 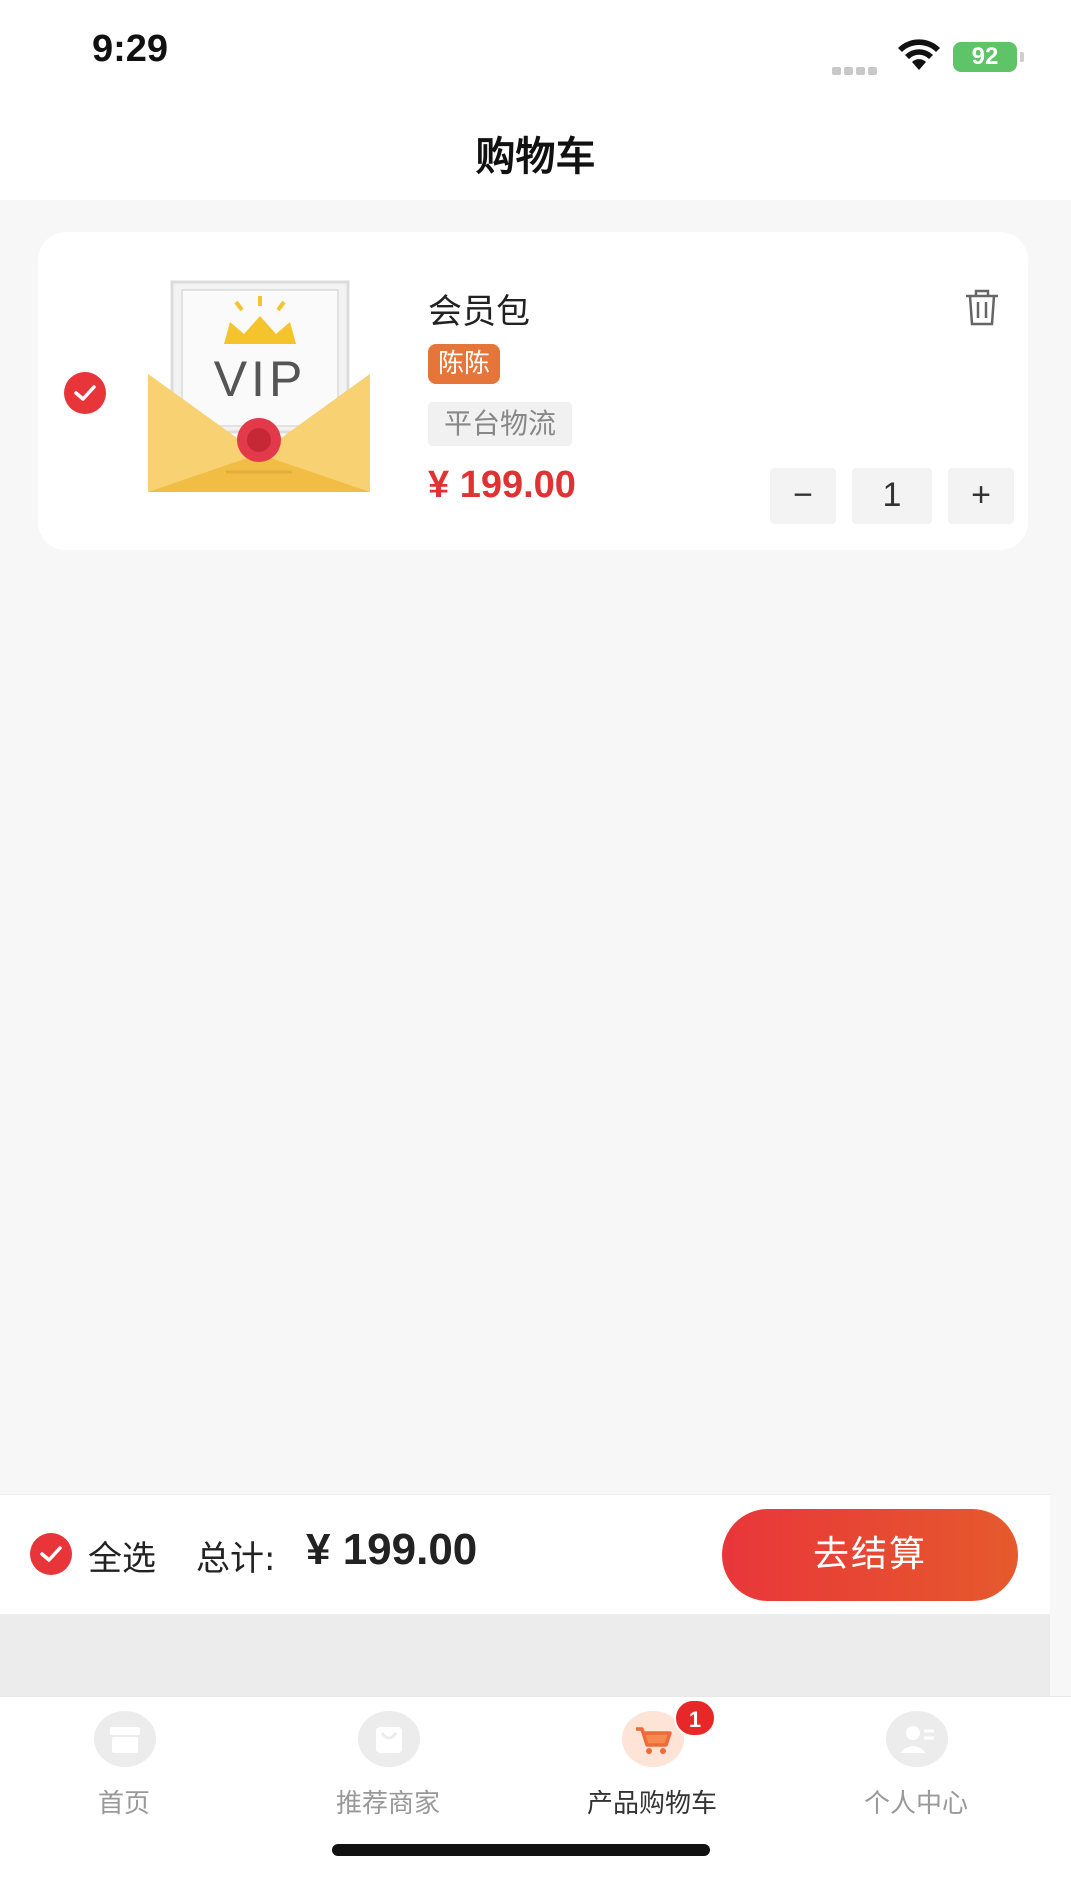 What do you see at coordinates (892, 496) in the screenshot?
I see `quantity-field: 1` at bounding box center [892, 496].